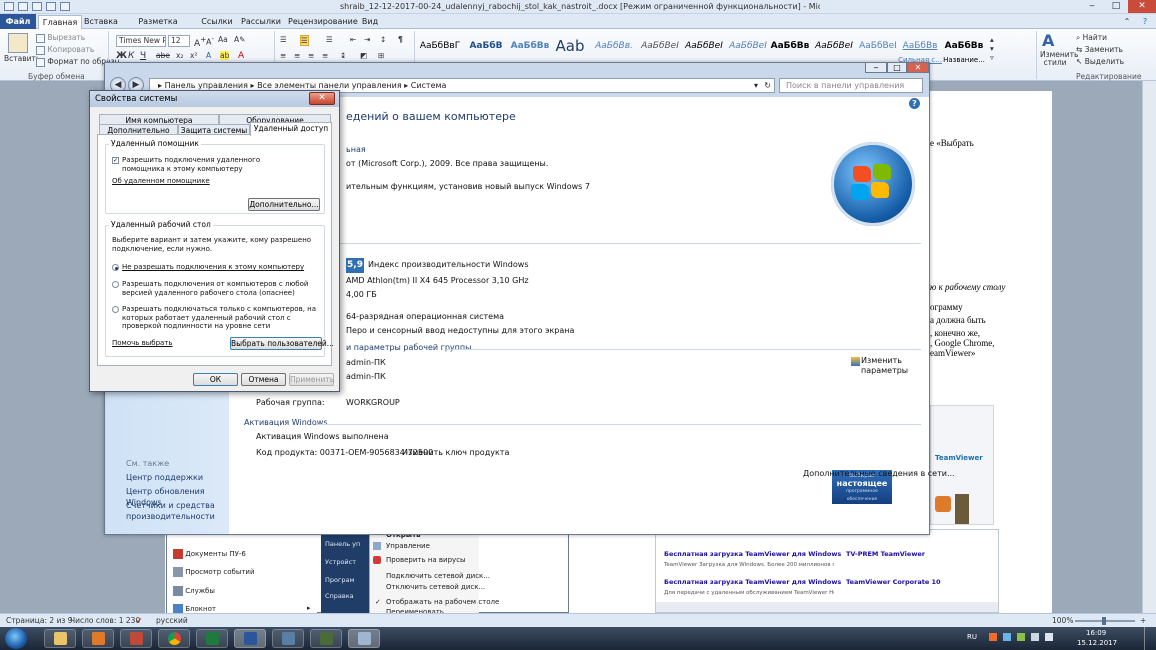 The image size is (1156, 650). I want to click on tab-page-layout: Разметка страницы, so click(158, 27).